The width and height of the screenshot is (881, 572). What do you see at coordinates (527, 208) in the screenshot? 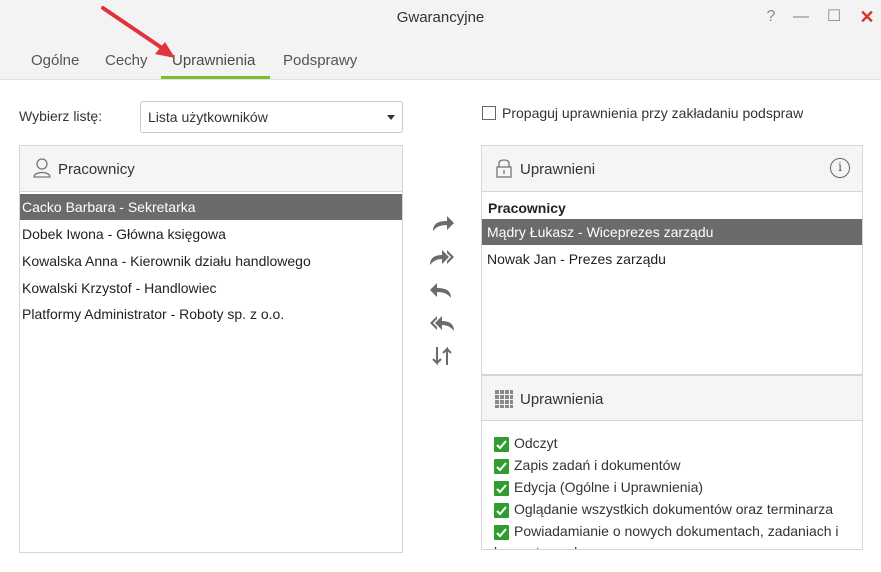
I see `authorized-group-label: Pracownicy` at bounding box center [527, 208].